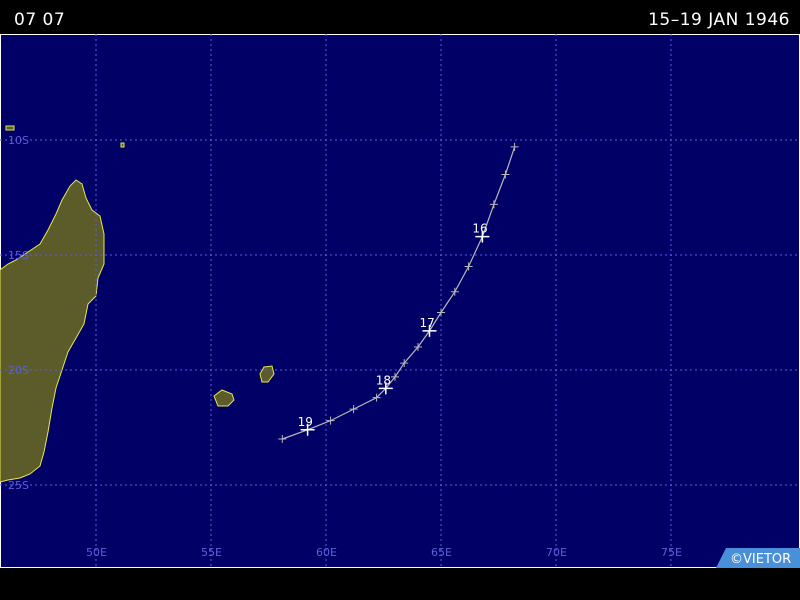 This screenshot has height=600, width=800. Describe the element at coordinates (479, 229) in the screenshot. I see `day-label: 16` at that location.